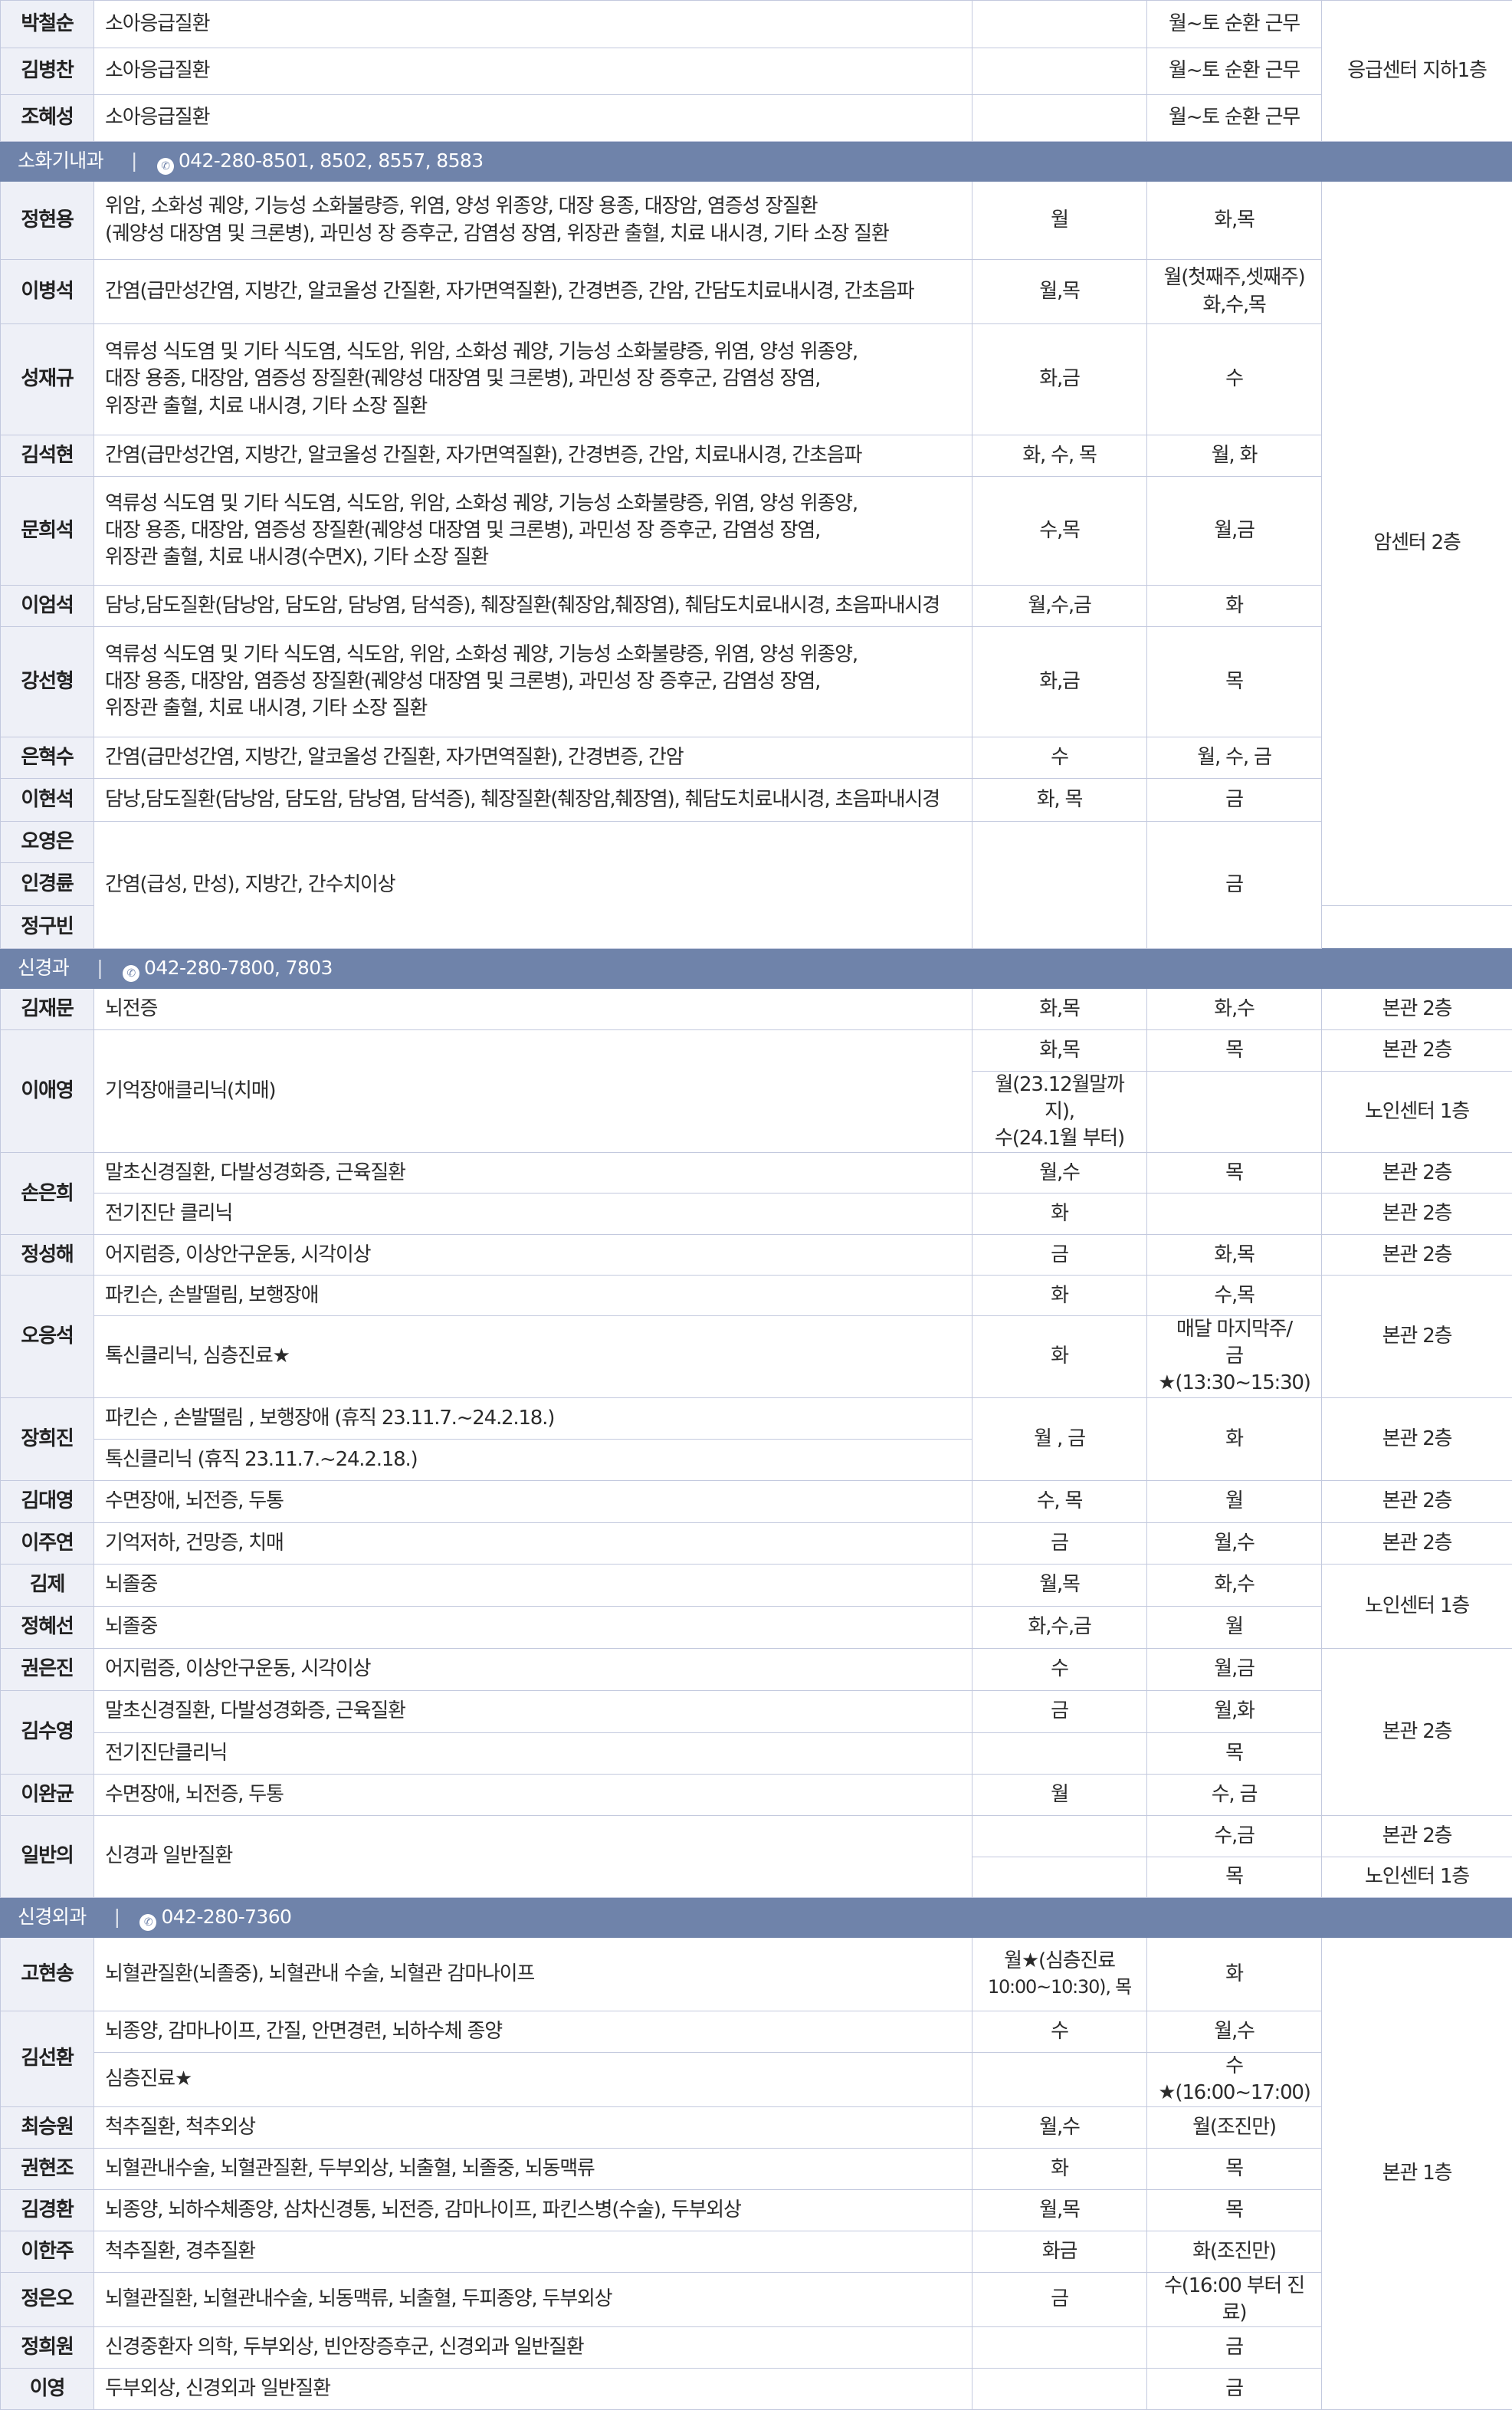  Describe the element at coordinates (52, 1917) in the screenshot. I see `dept-name: 신경외과` at that location.